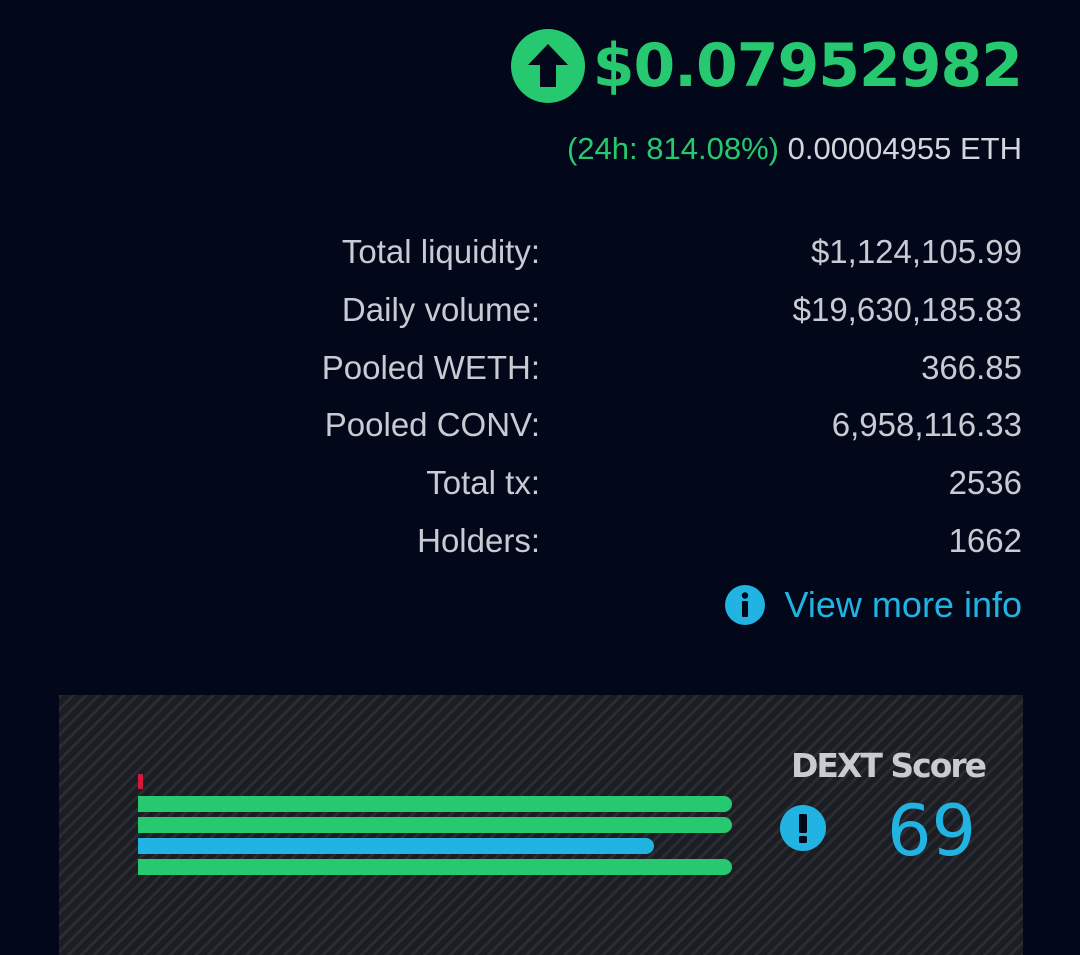 This screenshot has height=955, width=1080. I want to click on stat-label: Total liquidity:, so click(440, 251).